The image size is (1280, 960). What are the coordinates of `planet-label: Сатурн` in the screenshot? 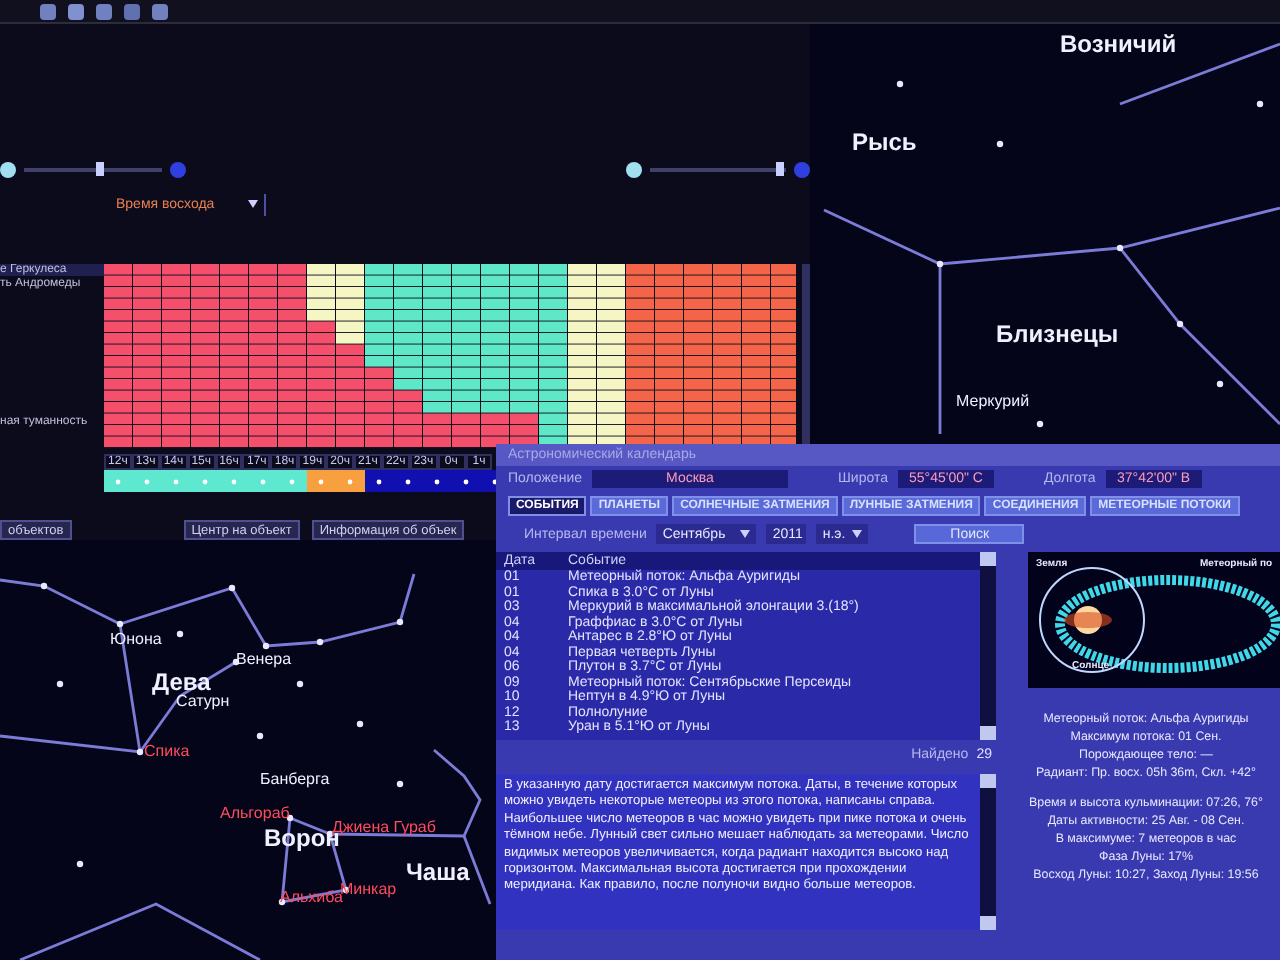 It's located at (203, 701).